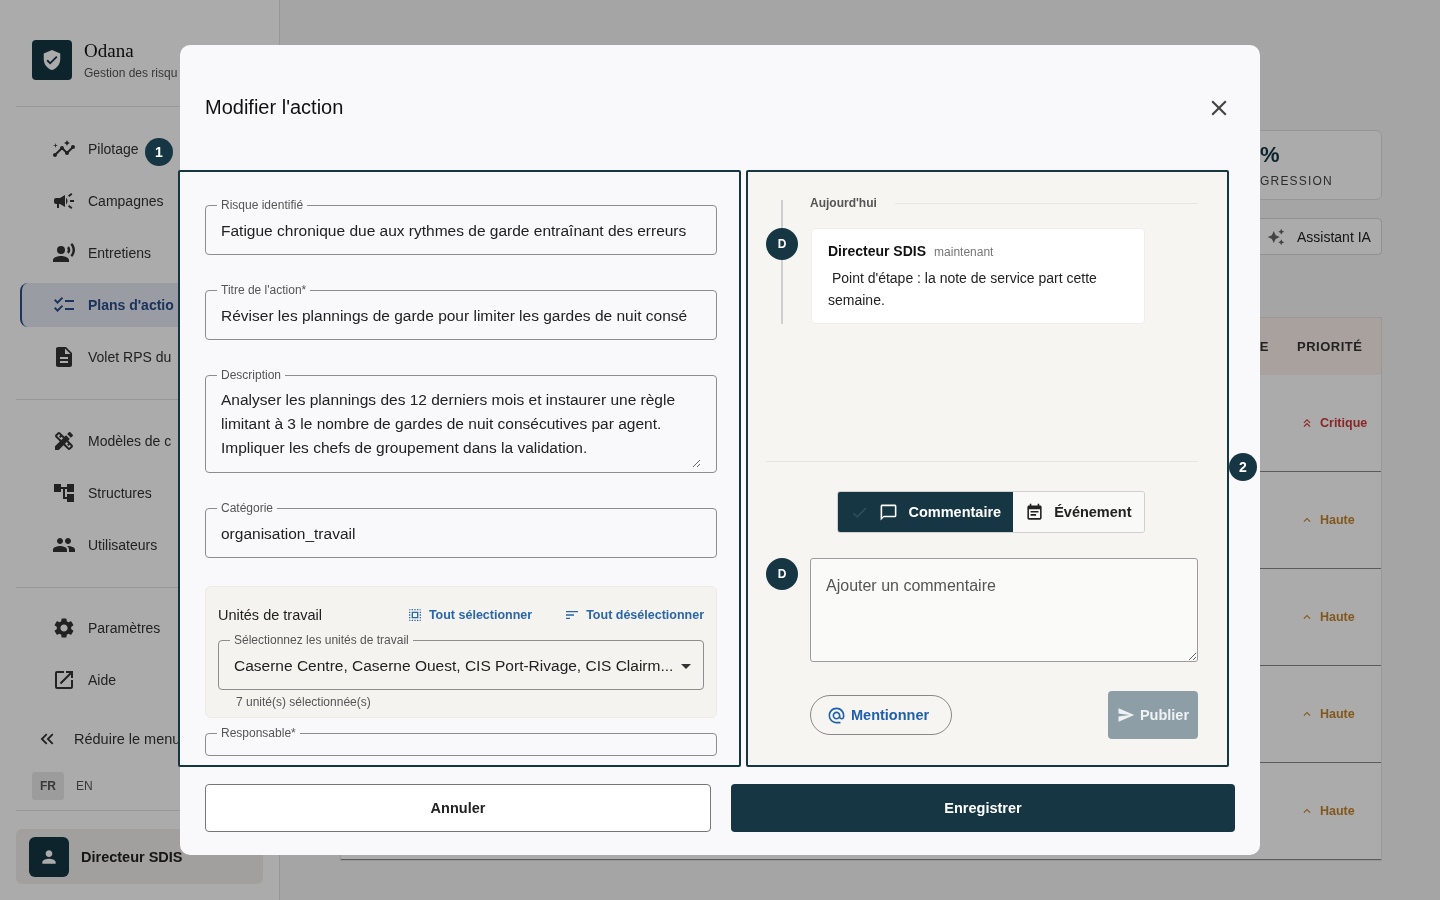  I want to click on save-button: Enregistrer, so click(983, 808).